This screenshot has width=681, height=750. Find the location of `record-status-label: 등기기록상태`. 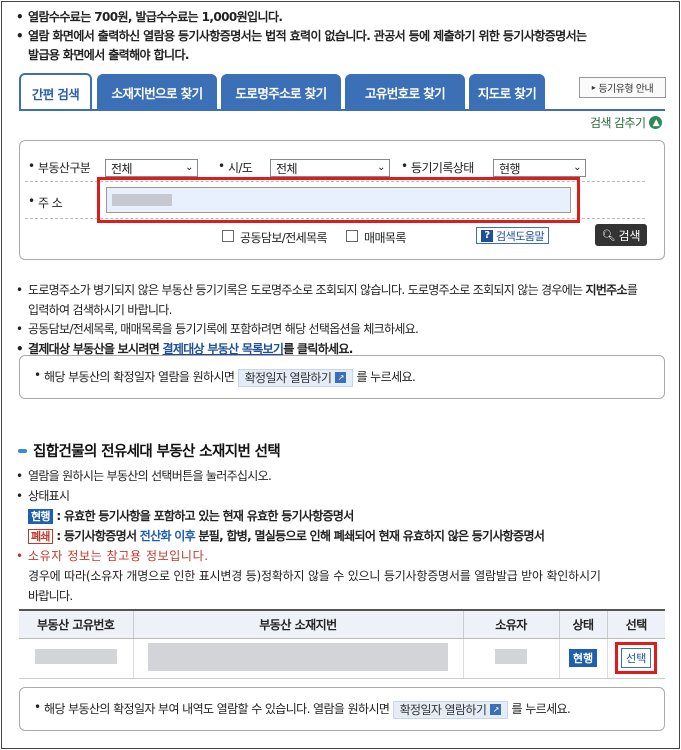

record-status-label: 등기기록상태 is located at coordinates (437, 167).